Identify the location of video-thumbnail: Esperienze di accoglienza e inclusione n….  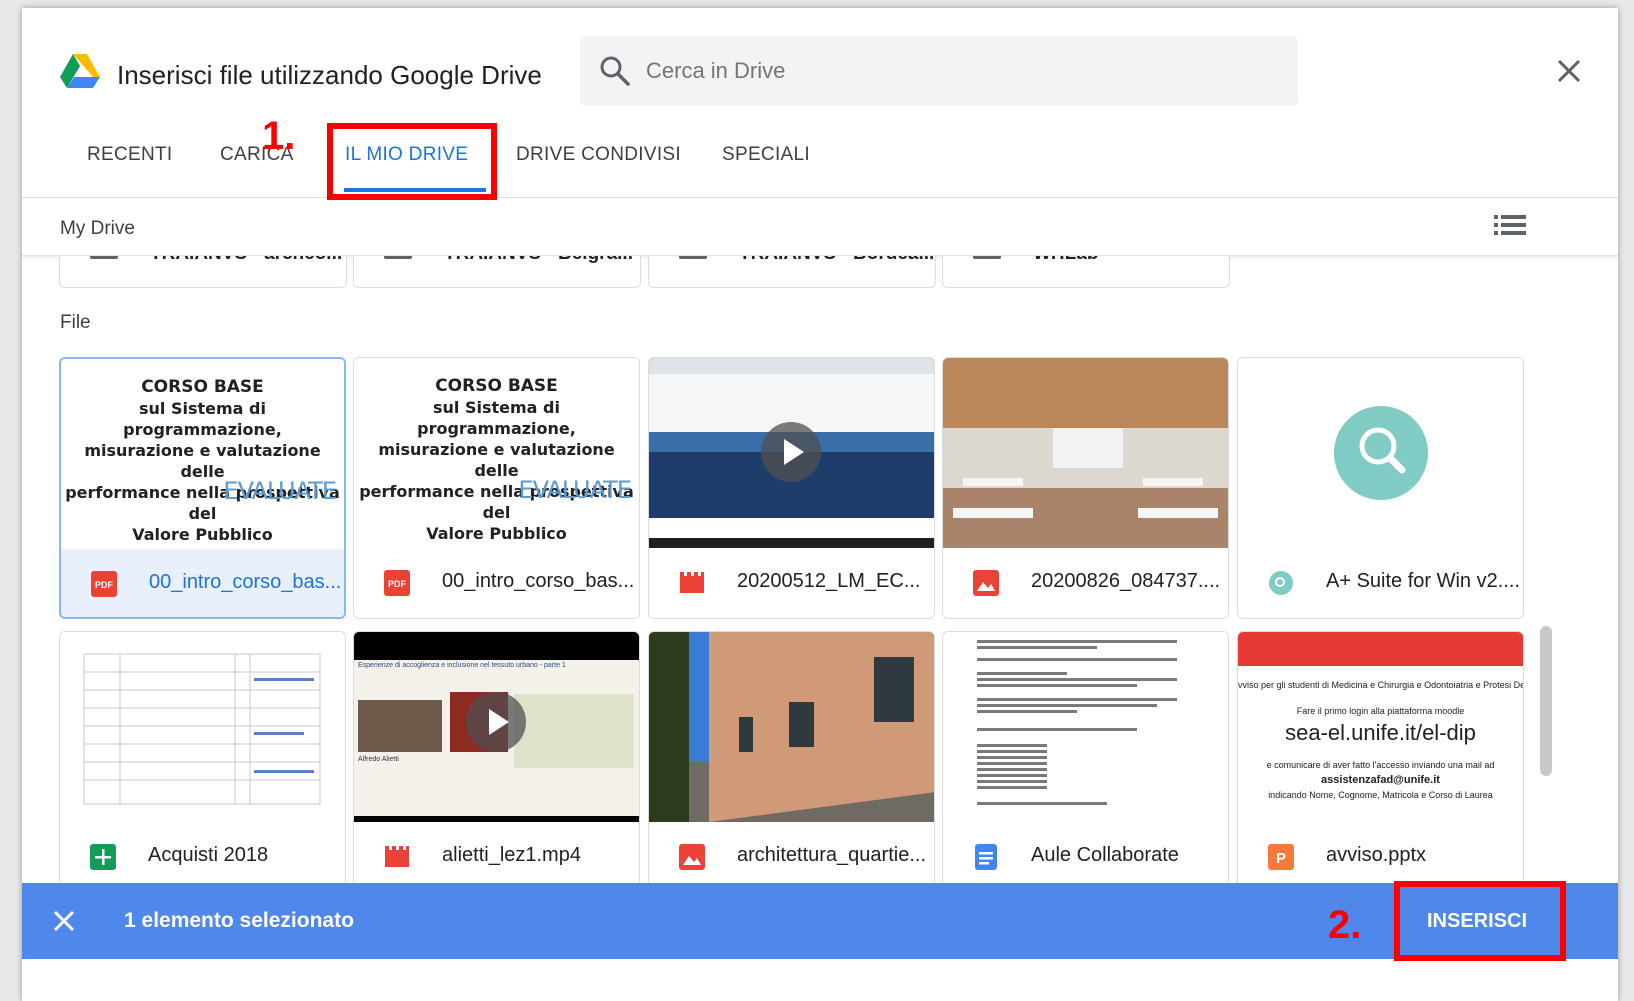
(496, 727).